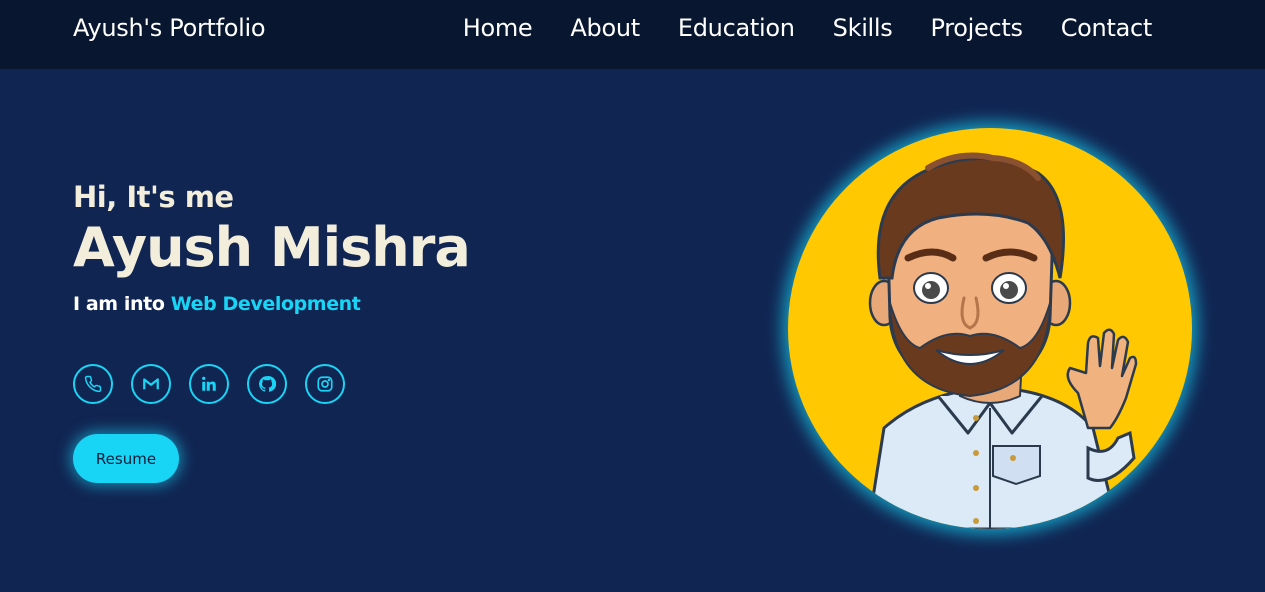 Image resolution: width=1265 pixels, height=592 pixels. What do you see at coordinates (736, 28) in the screenshot?
I see `nav-education-link: Education` at bounding box center [736, 28].